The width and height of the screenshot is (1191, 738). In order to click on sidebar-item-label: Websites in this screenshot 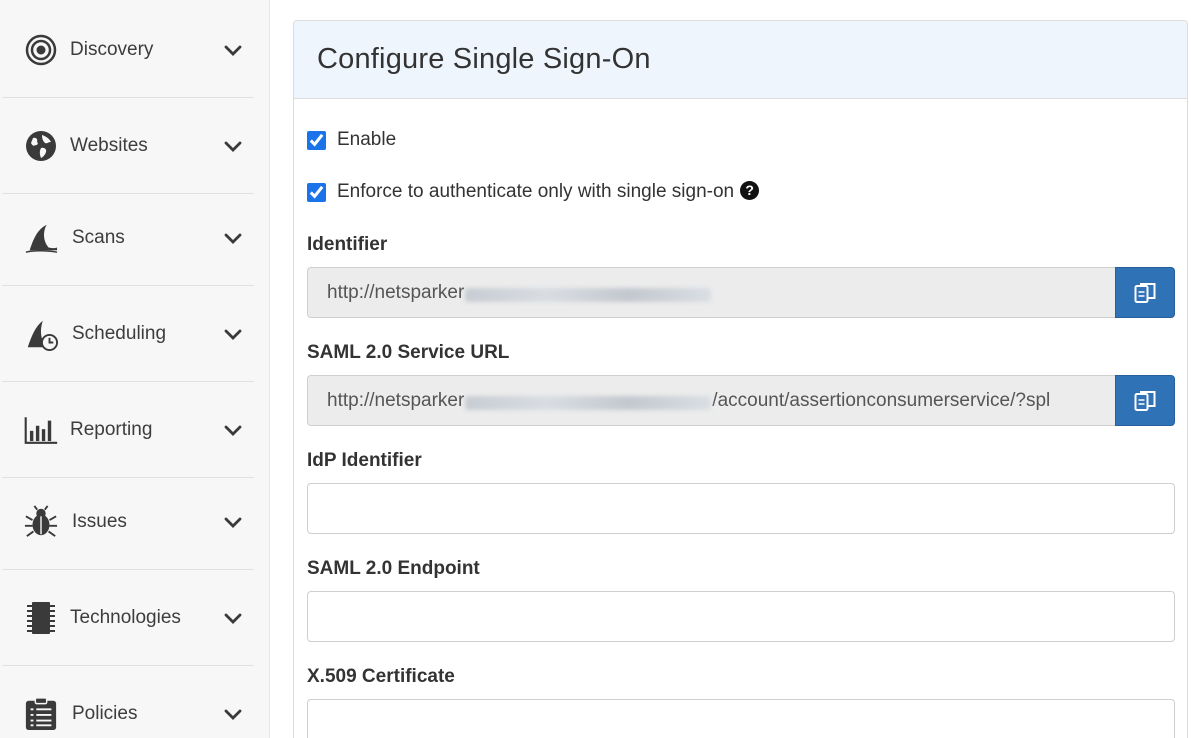, I will do `click(109, 145)`.